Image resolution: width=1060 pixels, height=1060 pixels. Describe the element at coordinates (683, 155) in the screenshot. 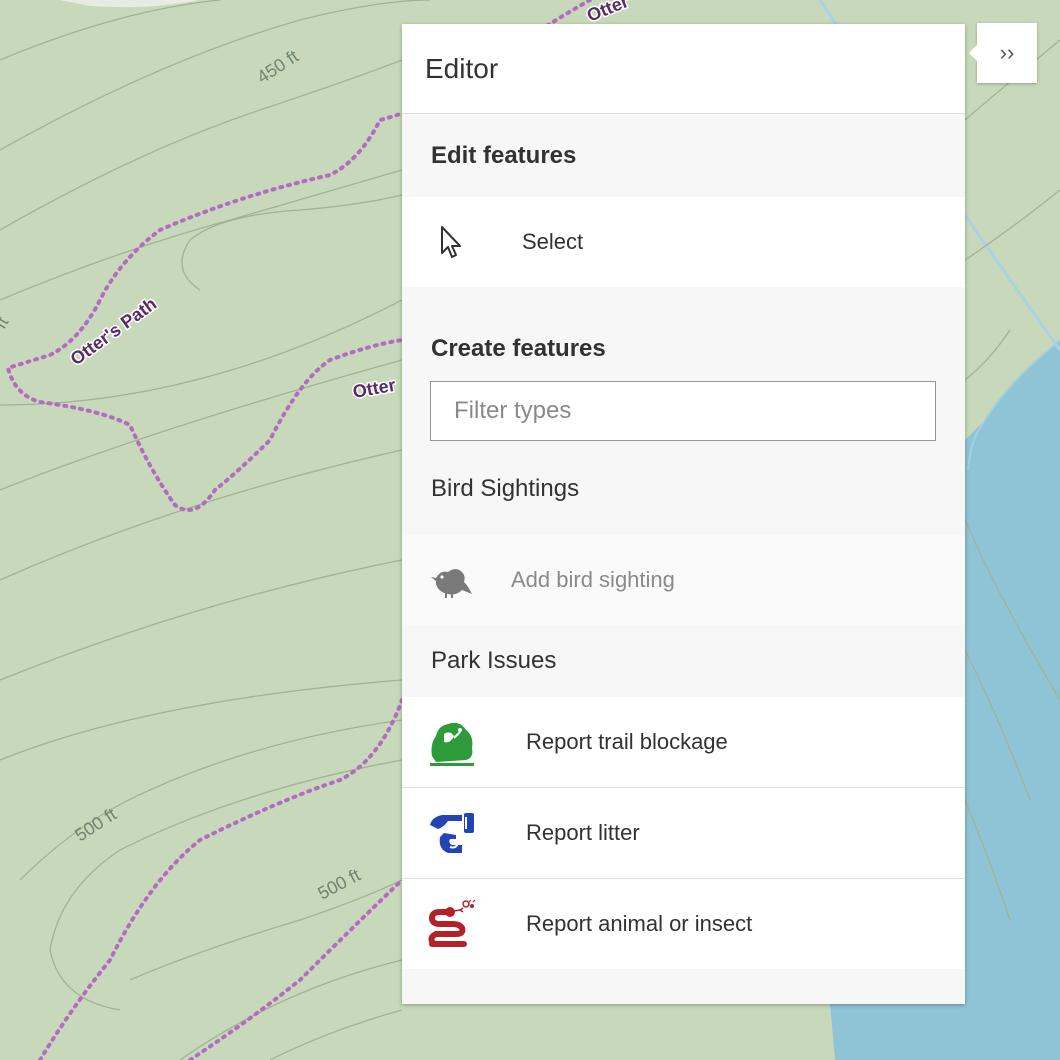

I see `edit-features-header: Edit features` at that location.